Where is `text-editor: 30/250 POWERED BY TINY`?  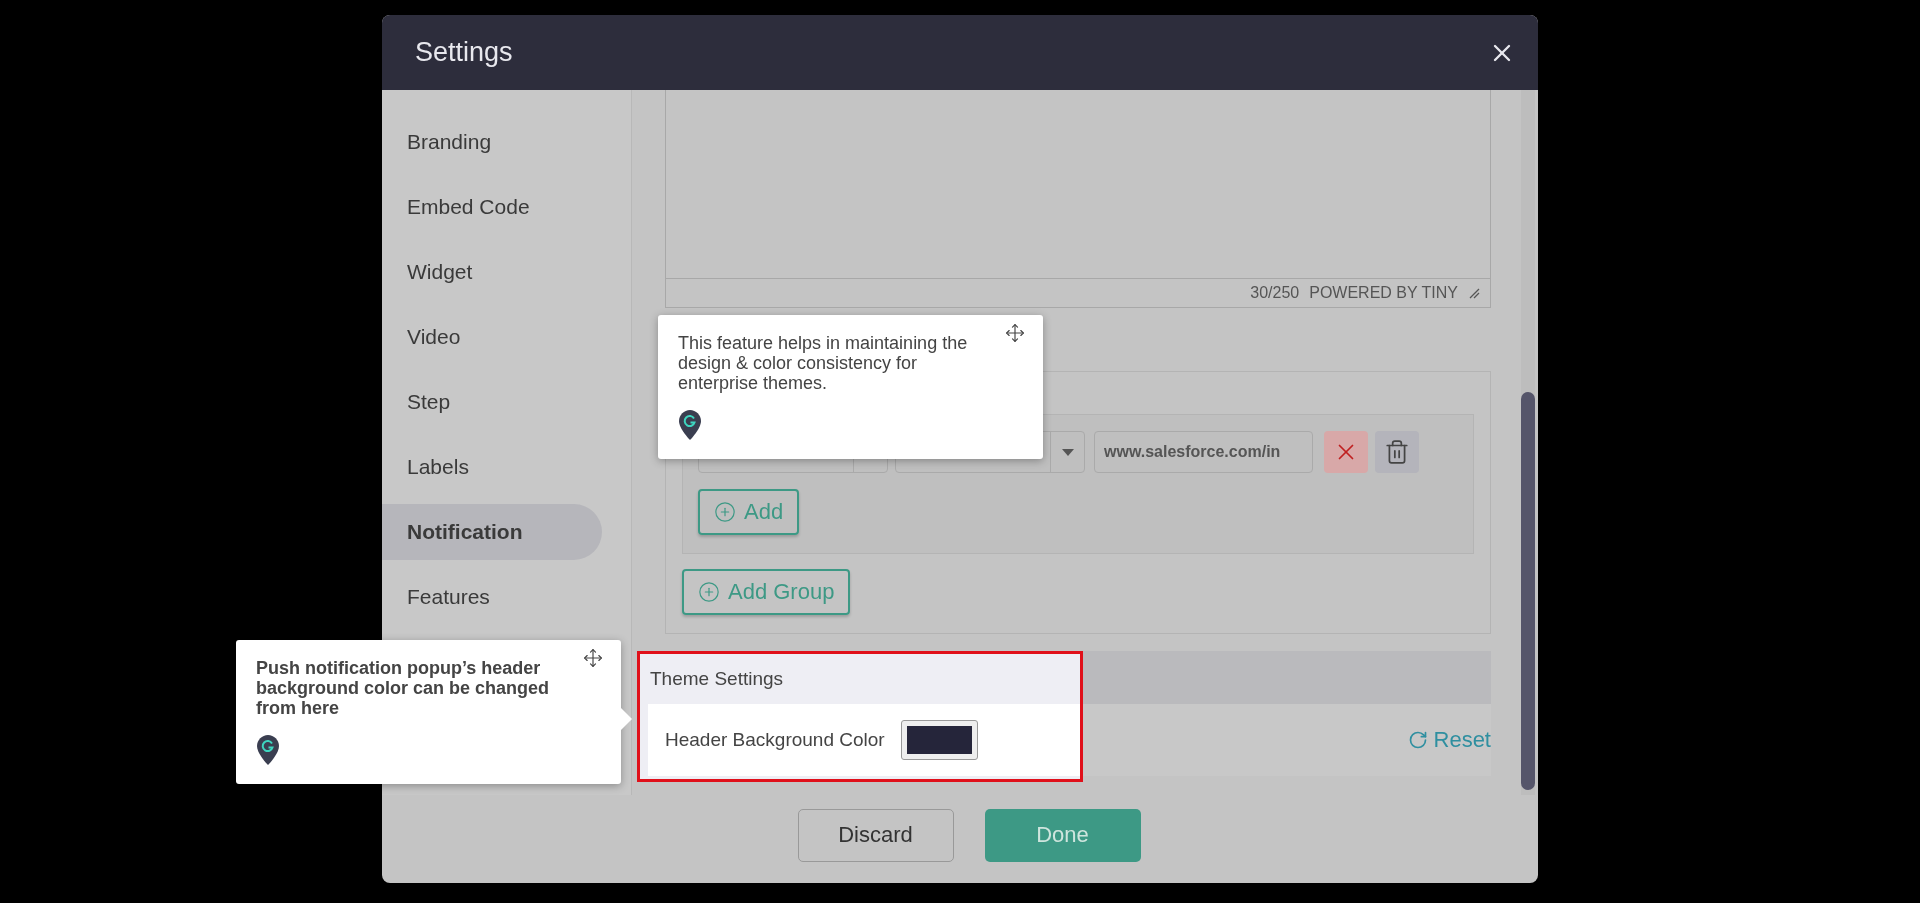
text-editor: 30/250 POWERED BY TINY is located at coordinates (1078, 199).